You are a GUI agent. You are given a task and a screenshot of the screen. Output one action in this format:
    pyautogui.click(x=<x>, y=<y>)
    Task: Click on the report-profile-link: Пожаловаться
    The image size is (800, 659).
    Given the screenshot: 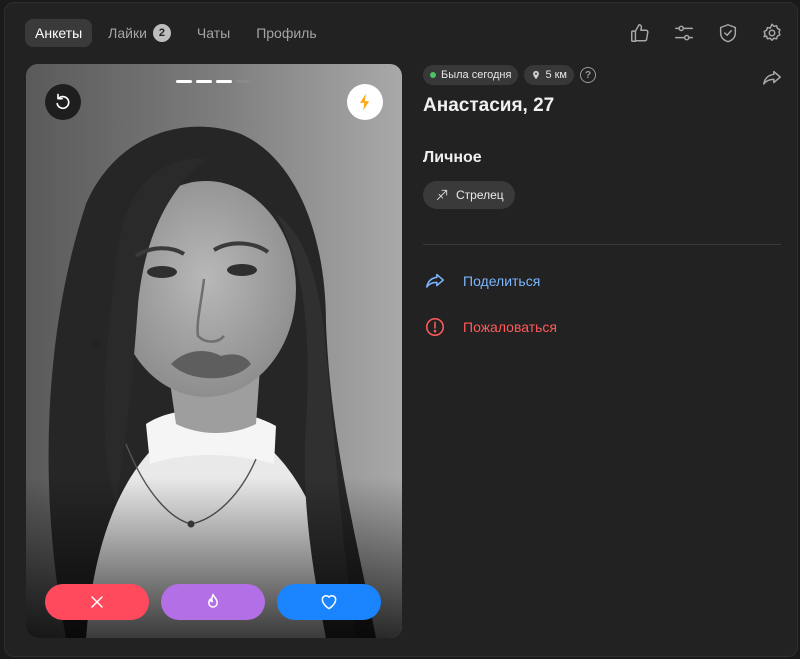 What is the action you would take?
    pyautogui.click(x=604, y=327)
    